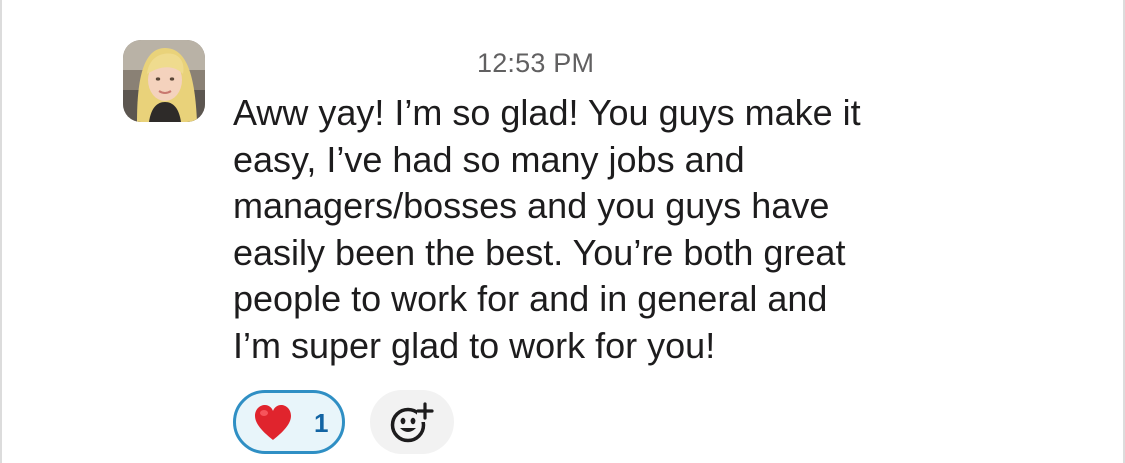  I want to click on message-line: easy, I’ve had so many jobs and, so click(489, 159).